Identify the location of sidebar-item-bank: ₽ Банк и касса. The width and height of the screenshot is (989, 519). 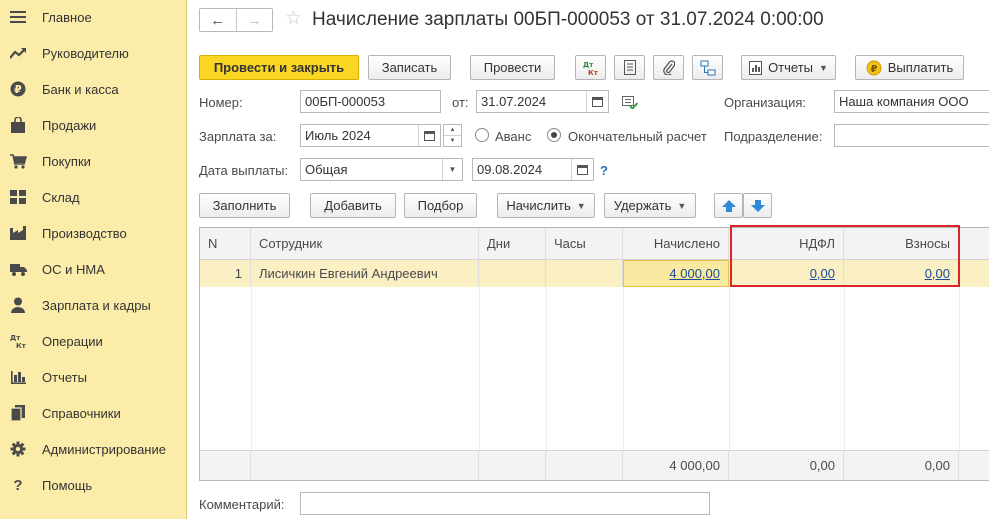
(93, 89).